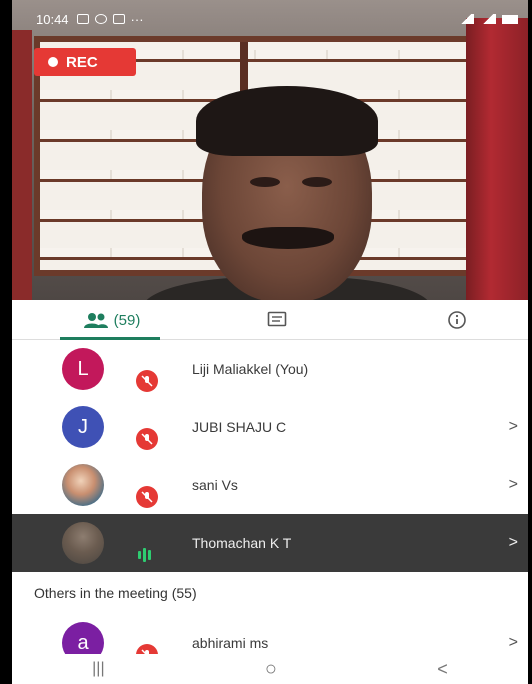 The width and height of the screenshot is (532, 684). Describe the element at coordinates (95, 320) in the screenshot. I see `people-icon` at that location.